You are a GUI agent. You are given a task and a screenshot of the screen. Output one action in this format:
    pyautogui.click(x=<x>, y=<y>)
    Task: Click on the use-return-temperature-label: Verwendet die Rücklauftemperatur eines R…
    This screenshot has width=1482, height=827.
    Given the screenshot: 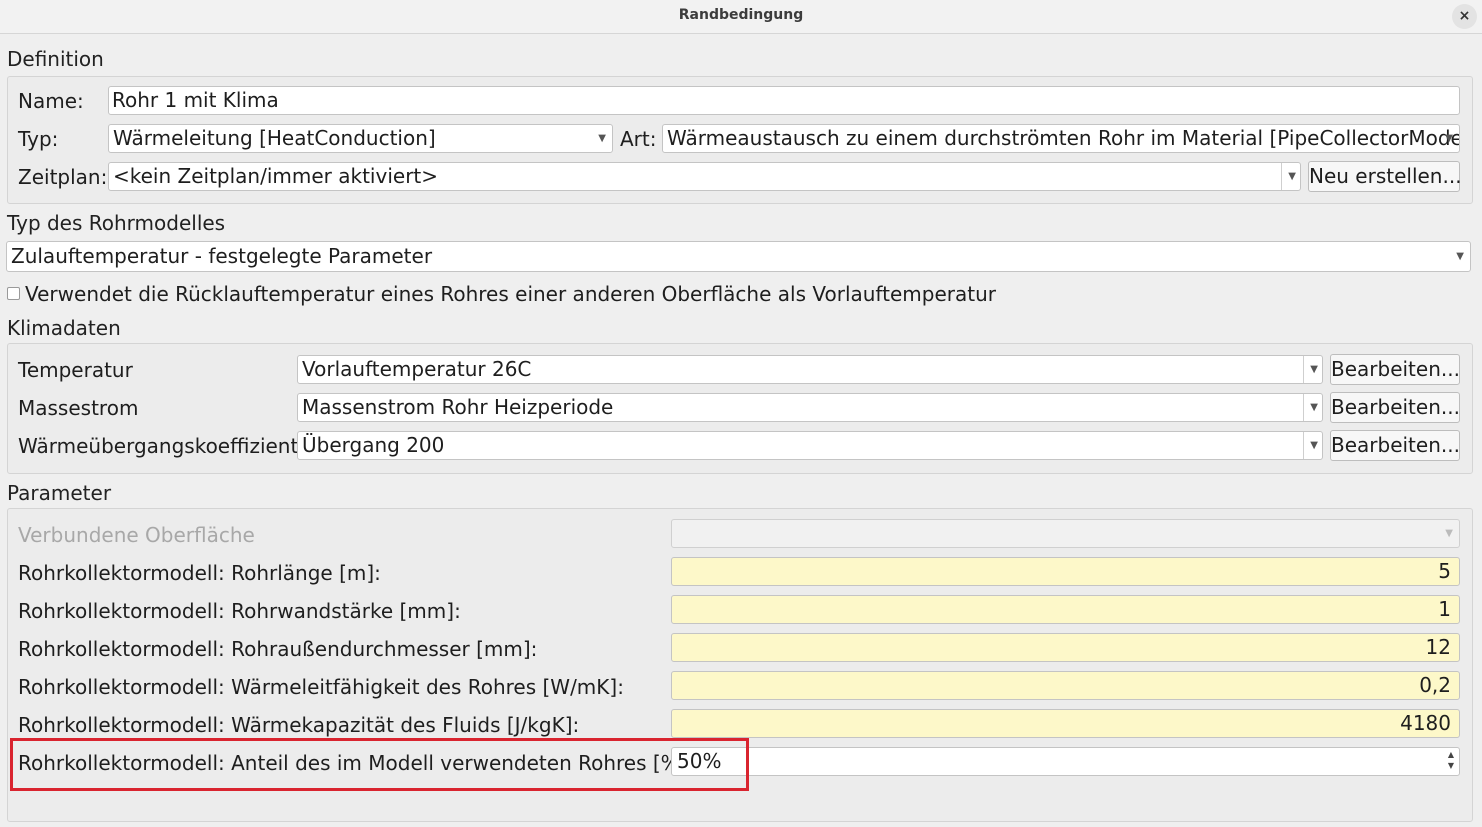 What is the action you would take?
    pyautogui.click(x=510, y=294)
    